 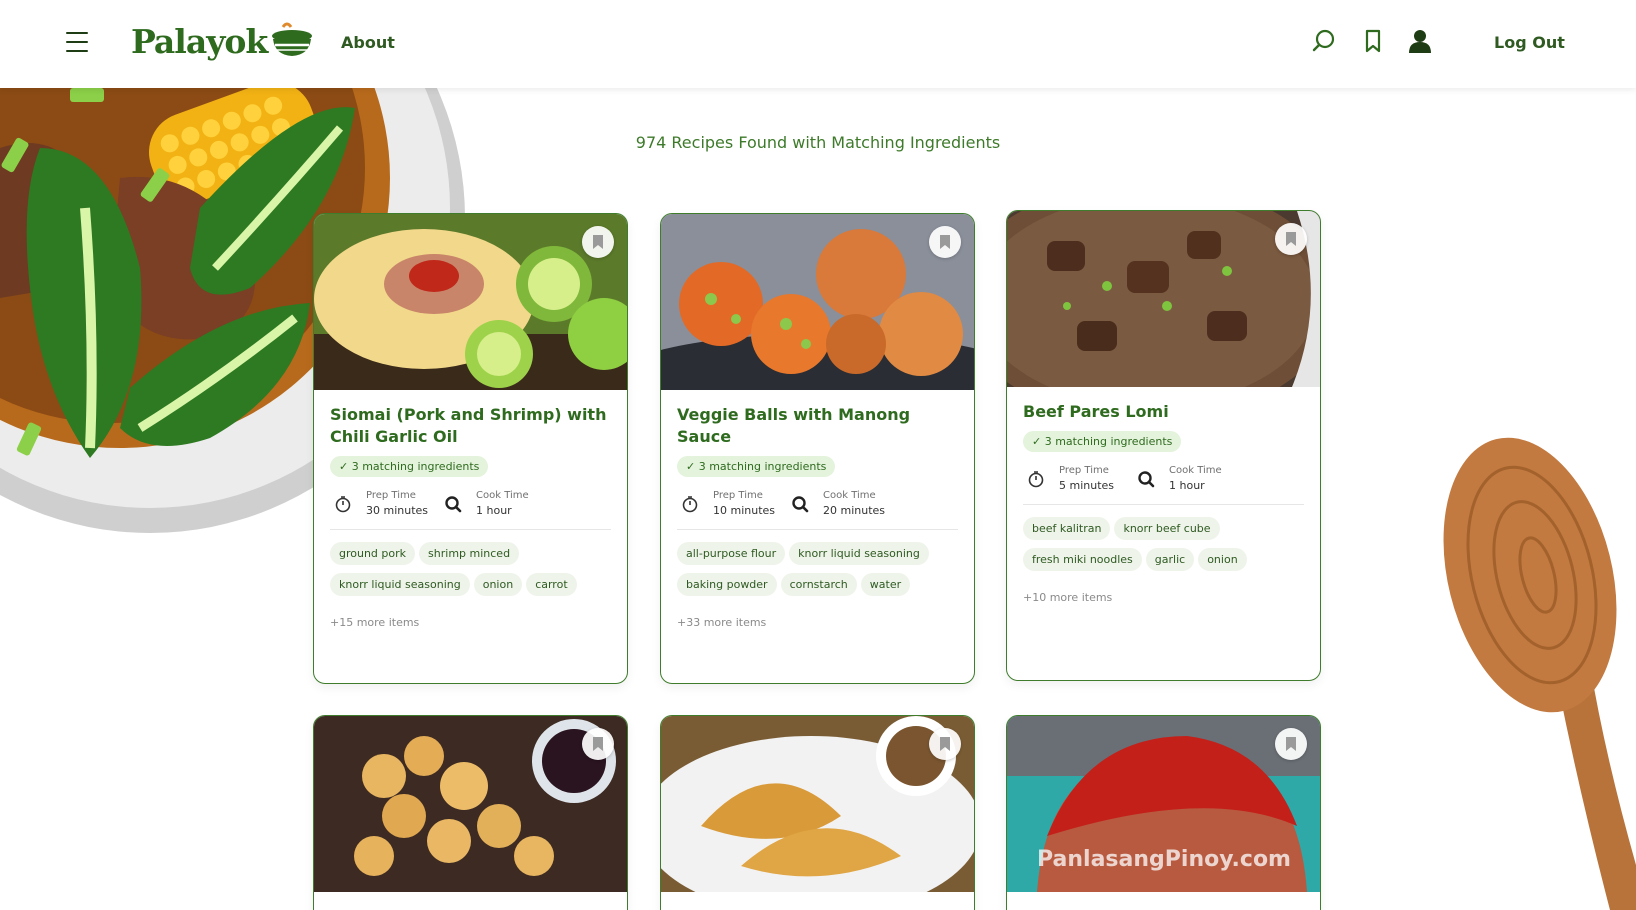 What do you see at coordinates (818, 584) in the screenshot?
I see `ingredient-chip: cornstarch` at bounding box center [818, 584].